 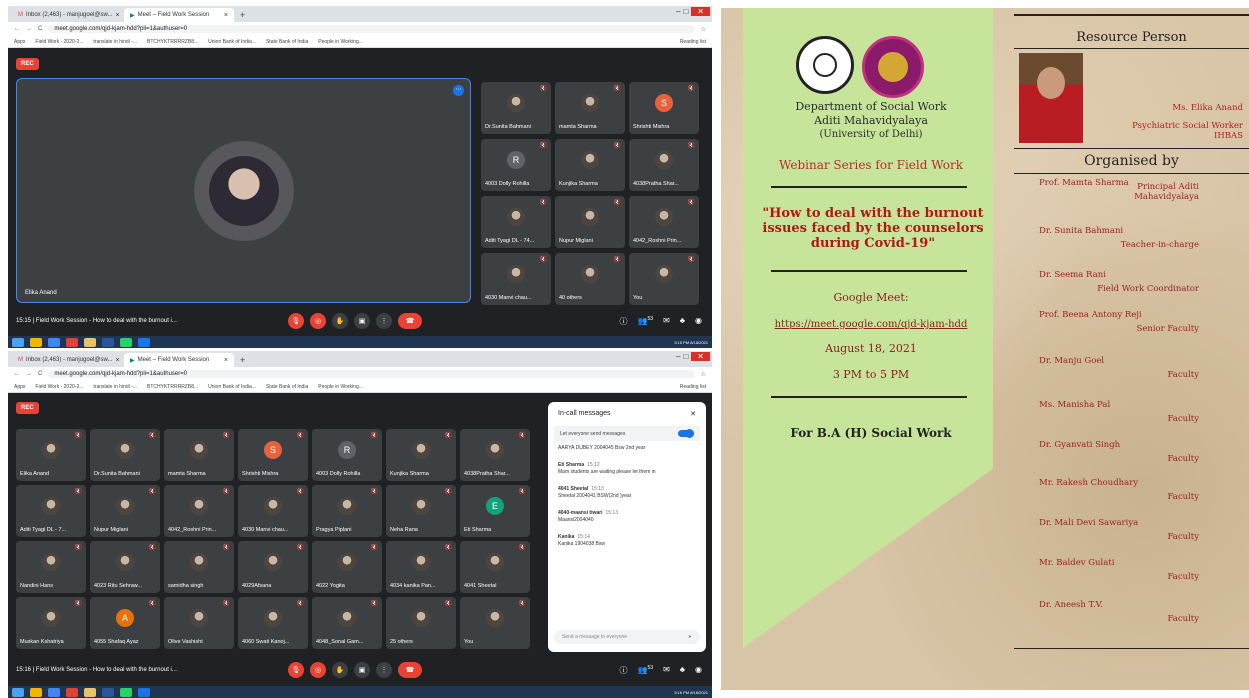 I want to click on participant-tile: 🔇 Olive Vashisht, so click(x=199, y=623).